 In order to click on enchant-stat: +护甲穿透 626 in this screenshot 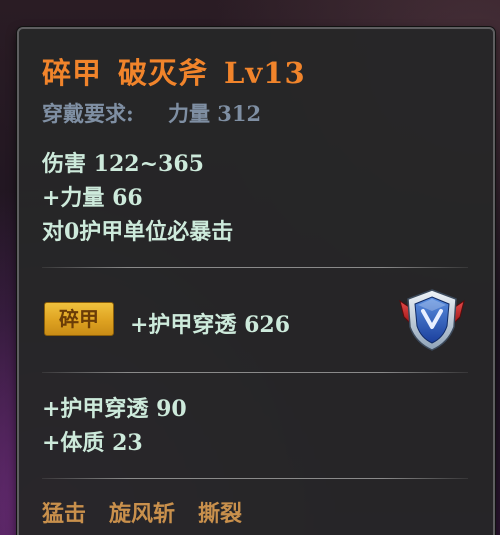, I will do `click(210, 325)`.